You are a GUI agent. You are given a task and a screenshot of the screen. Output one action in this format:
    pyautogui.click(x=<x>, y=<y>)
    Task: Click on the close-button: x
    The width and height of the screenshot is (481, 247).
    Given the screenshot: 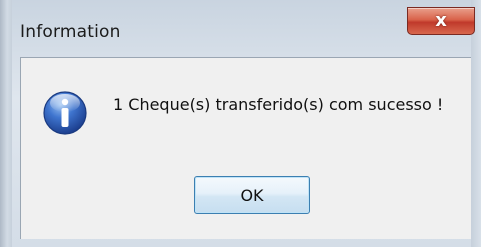 What is the action you would take?
    pyautogui.click(x=441, y=21)
    